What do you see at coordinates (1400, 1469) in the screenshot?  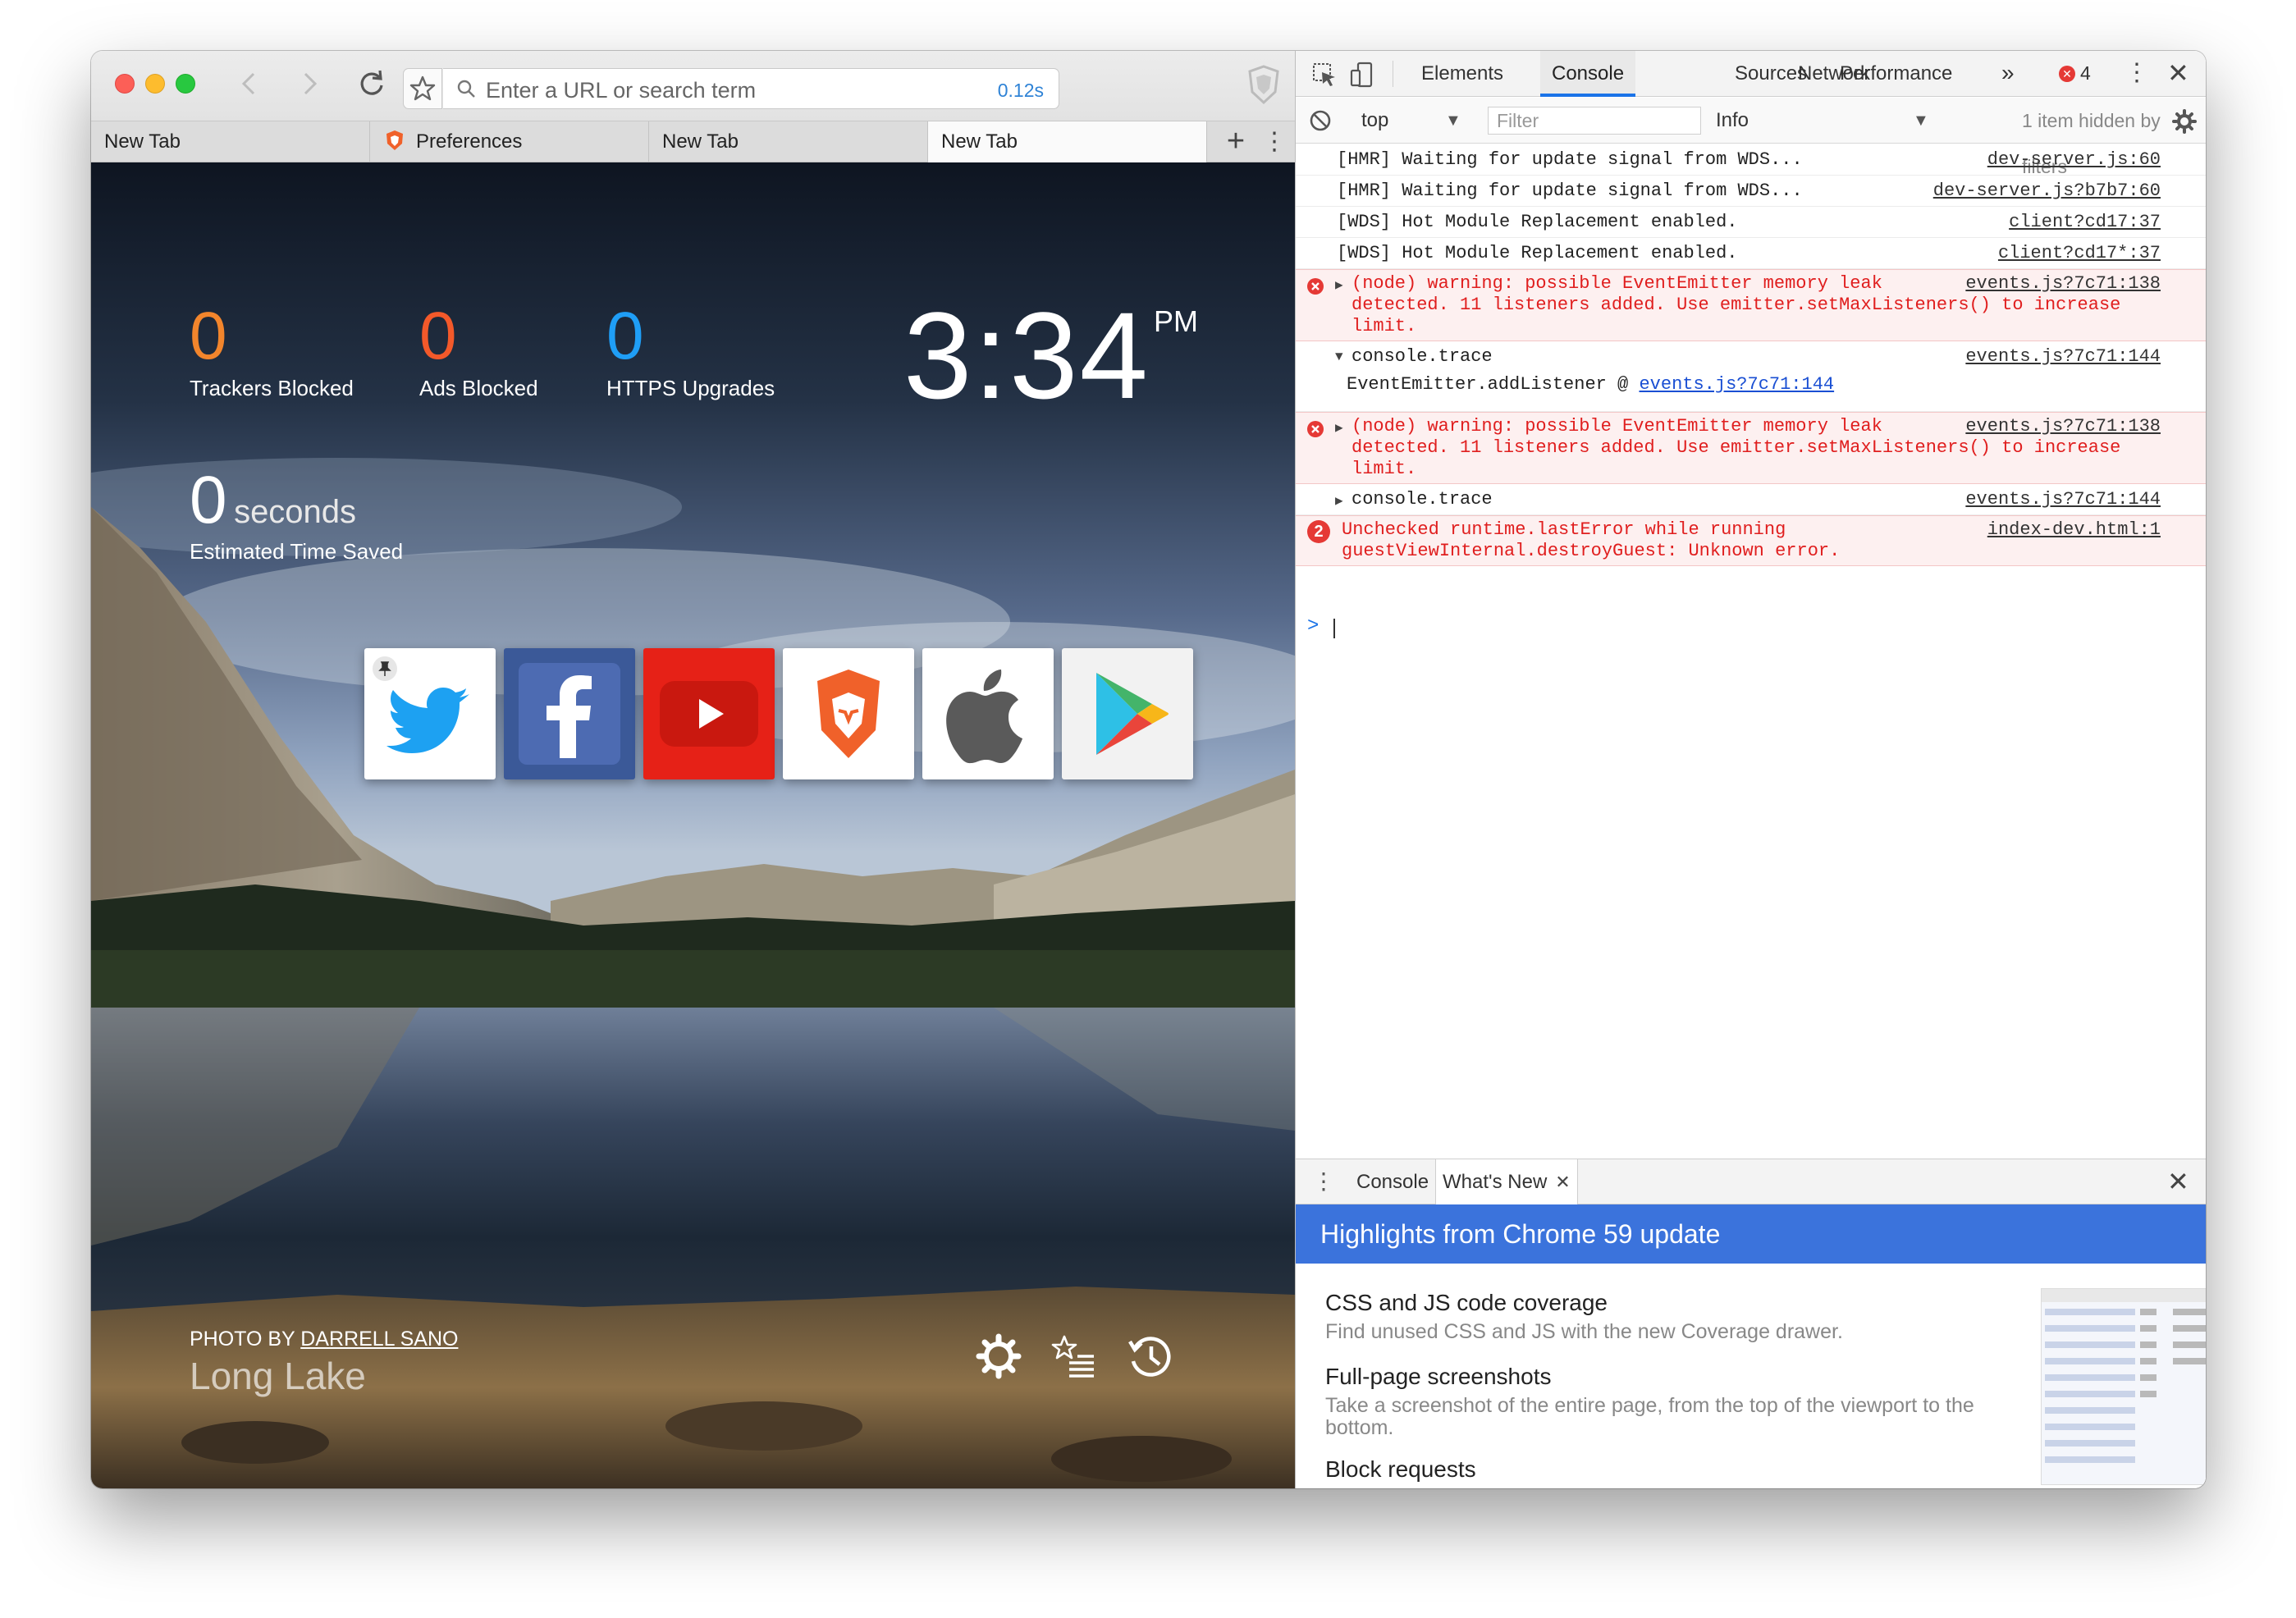 I see `feature-title: Block requests` at bounding box center [1400, 1469].